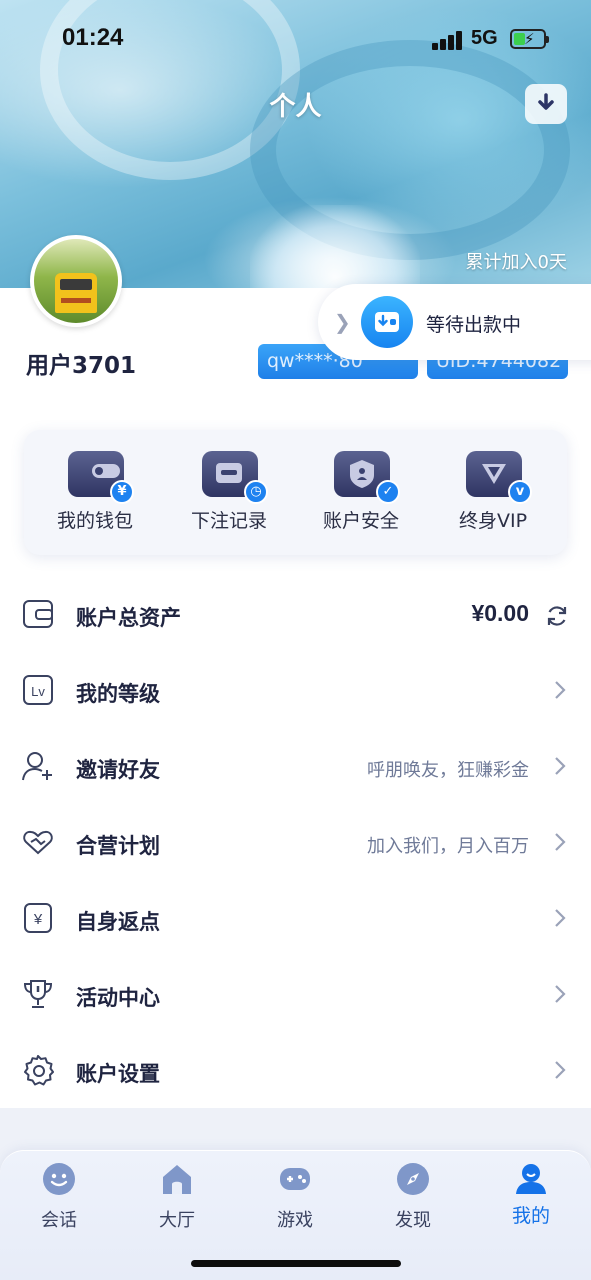 The height and width of the screenshot is (1280, 591). I want to click on signal-icon, so click(448, 40).